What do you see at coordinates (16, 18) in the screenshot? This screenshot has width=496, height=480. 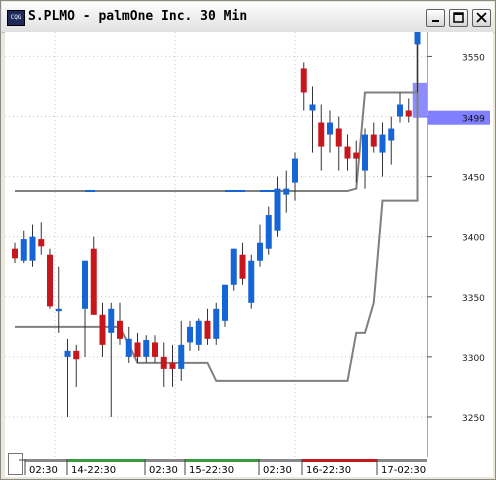 I see `chart-app-icon: CQG` at bounding box center [16, 18].